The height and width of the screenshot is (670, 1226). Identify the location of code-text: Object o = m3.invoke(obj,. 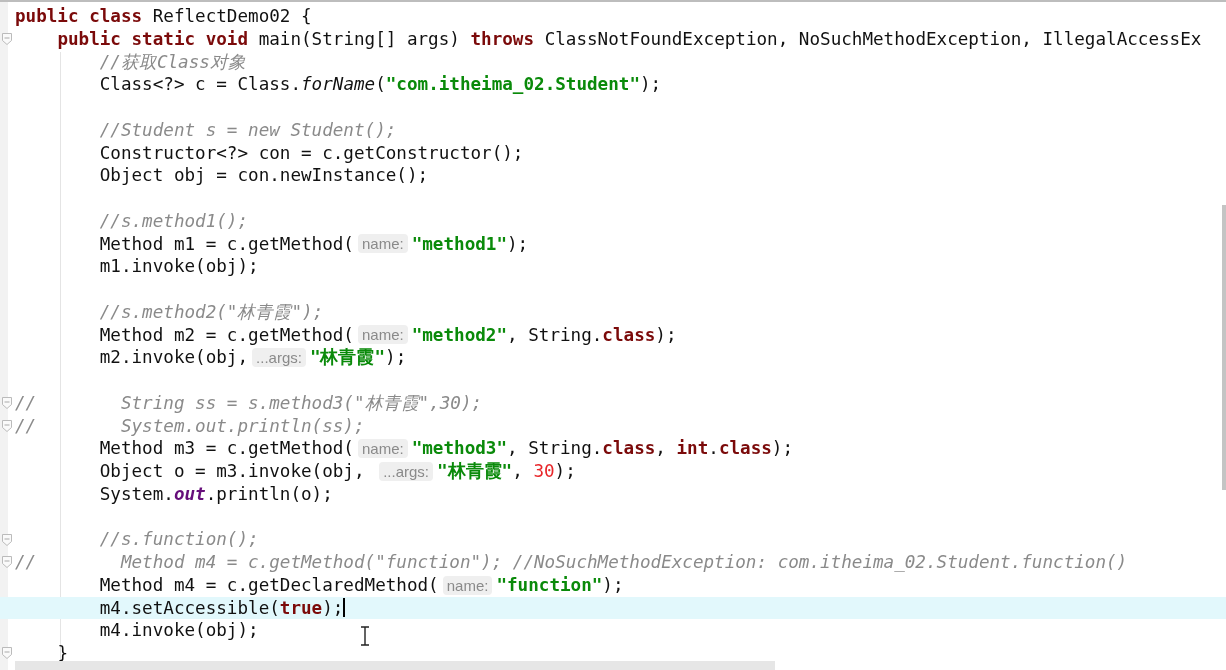
(232, 471).